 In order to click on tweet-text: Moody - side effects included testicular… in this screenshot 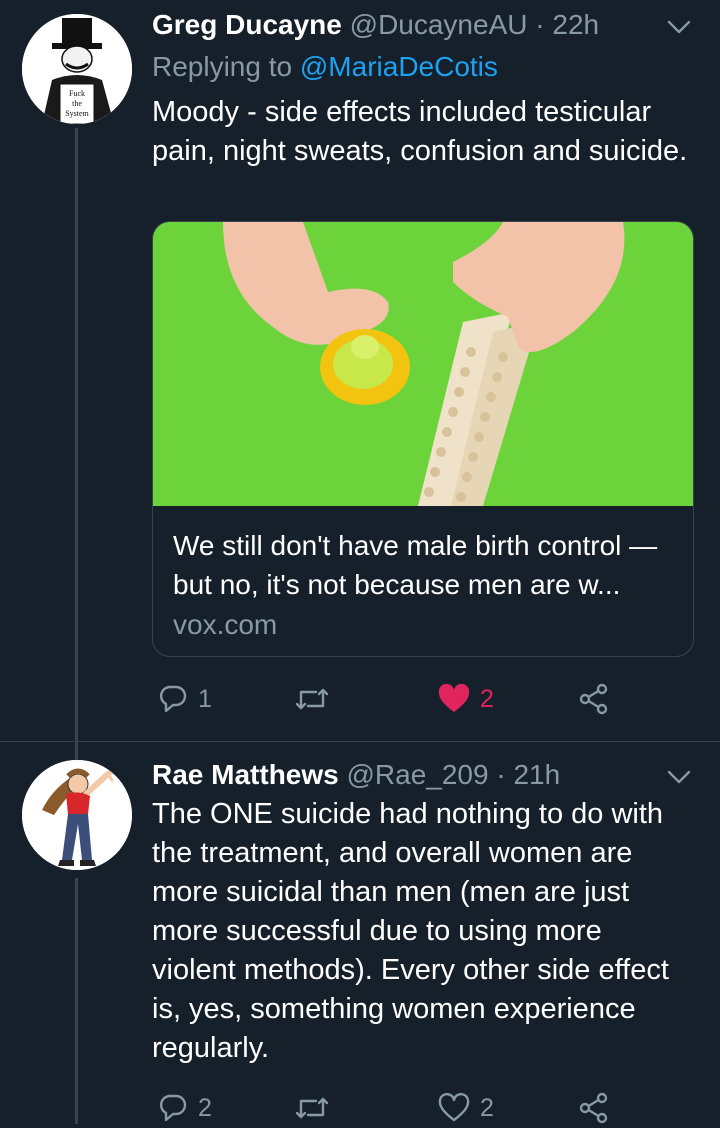, I will do `click(420, 131)`.